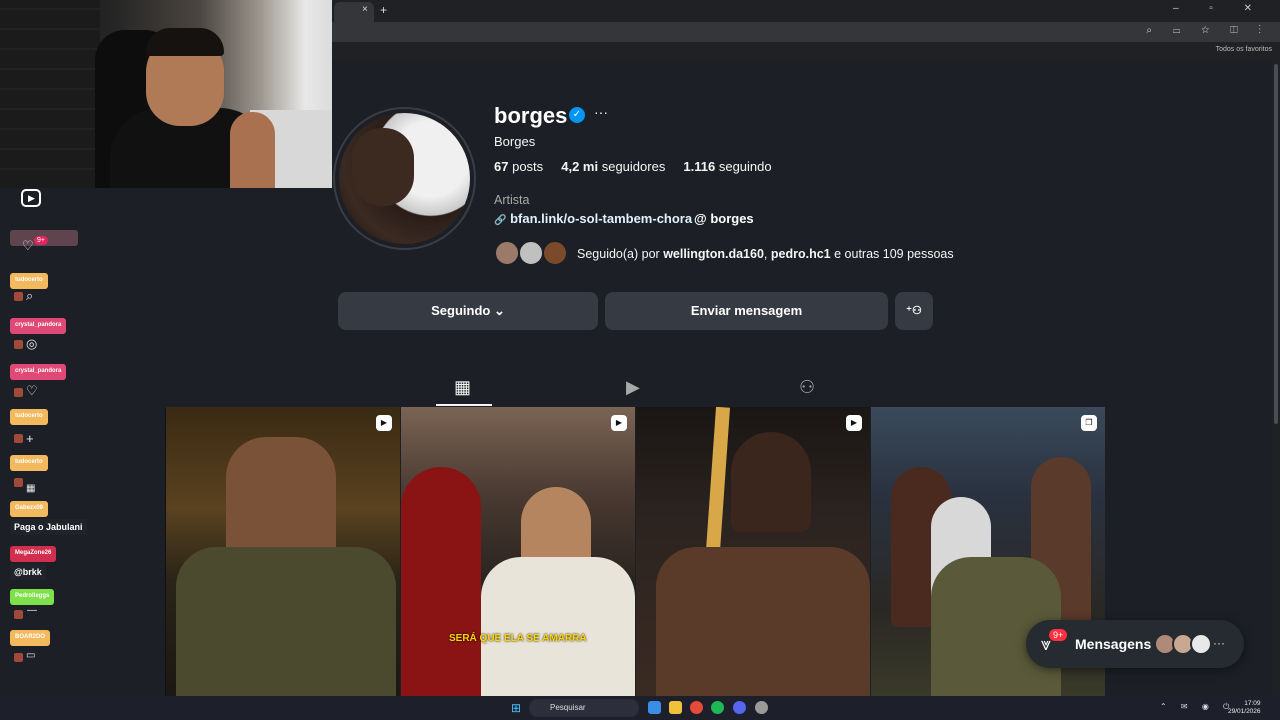 This screenshot has height=720, width=1280. I want to click on followed-by-user: pedro.hc1, so click(801, 254).